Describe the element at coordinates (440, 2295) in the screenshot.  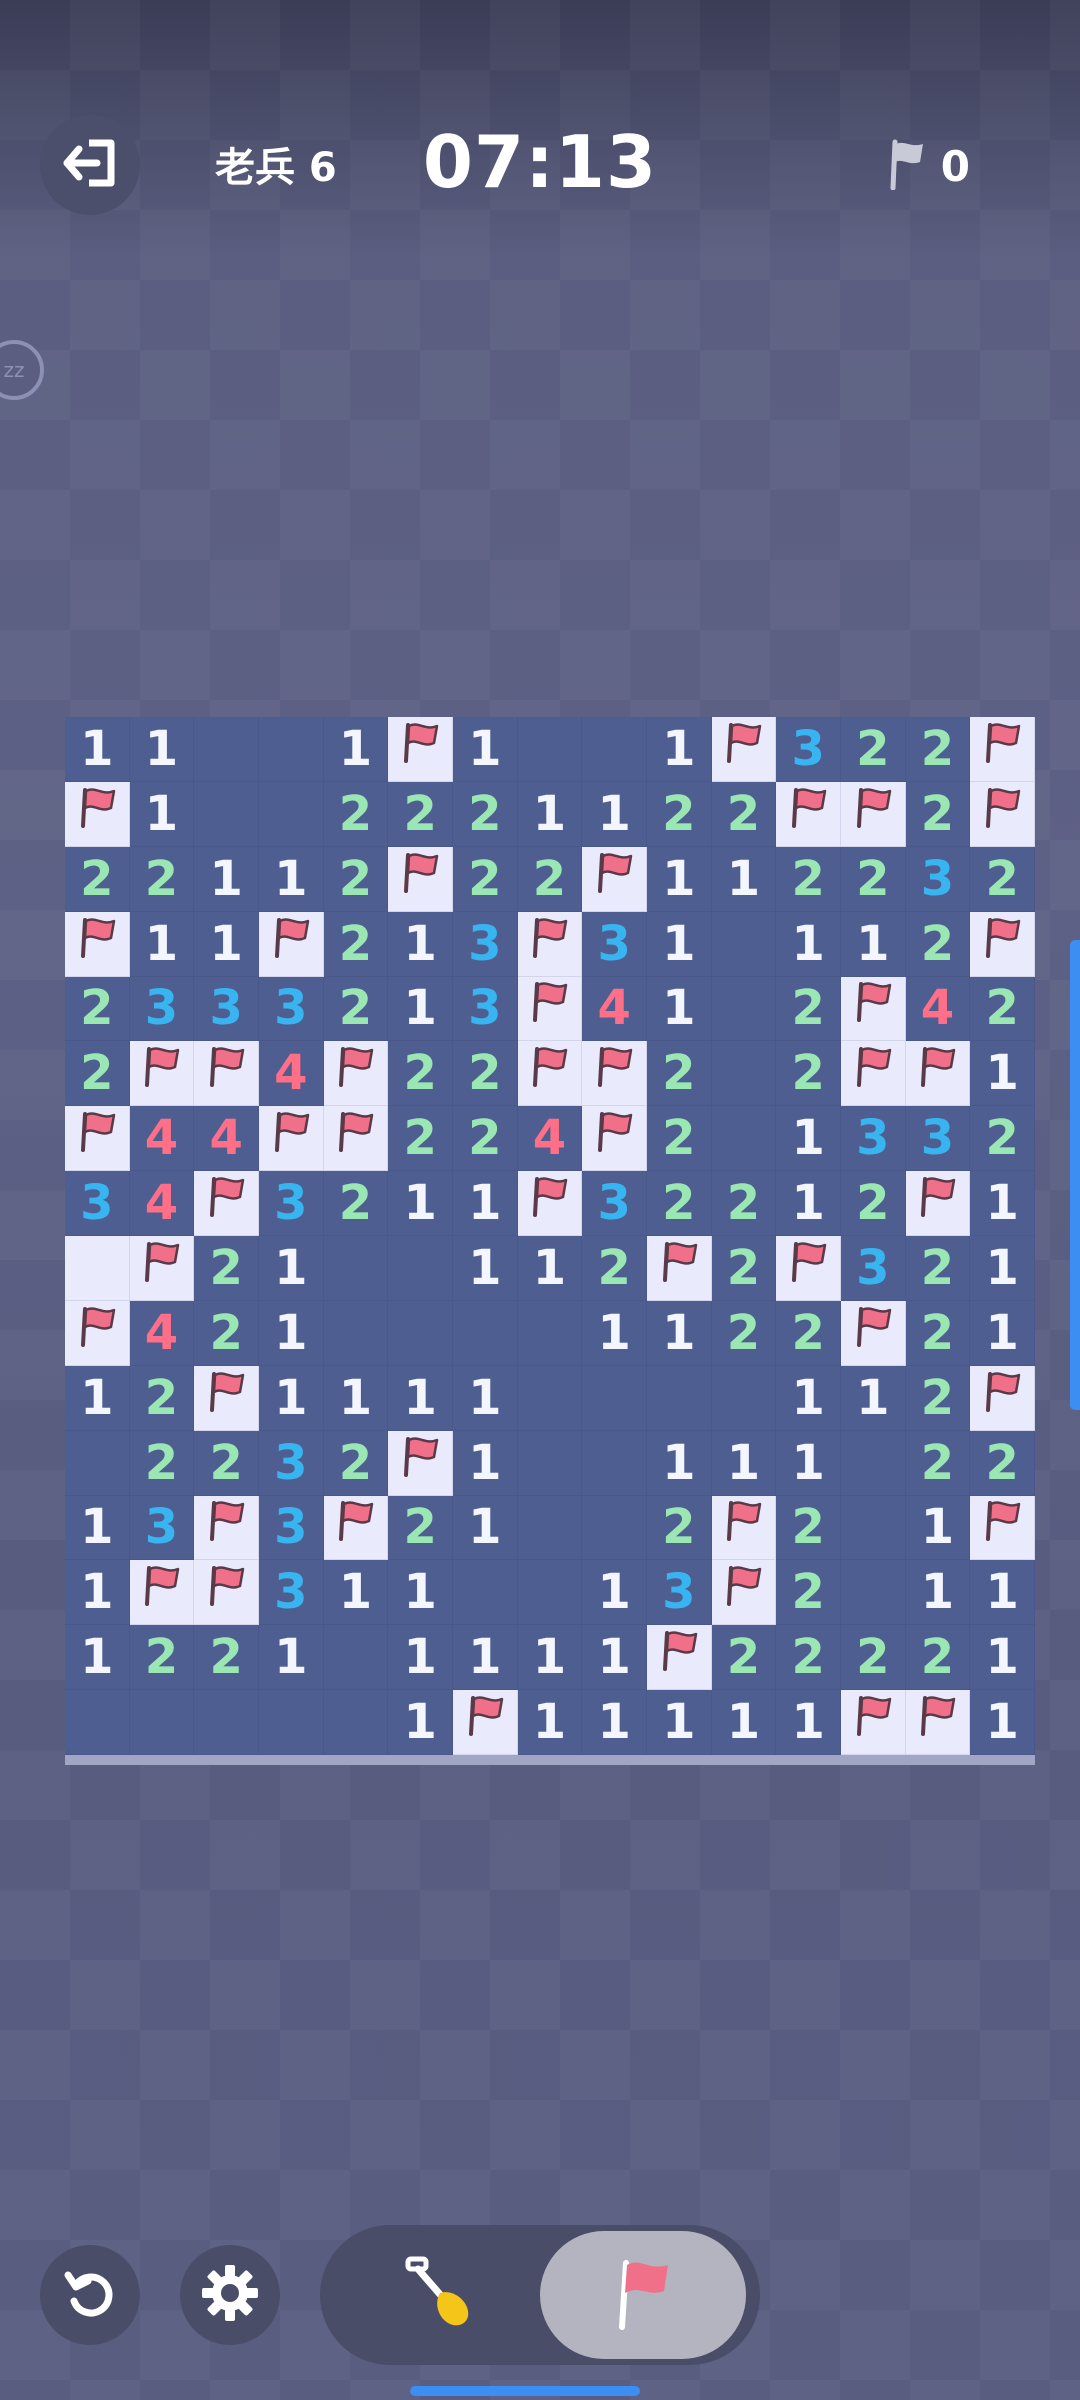
I see `dig-mode-button` at that location.